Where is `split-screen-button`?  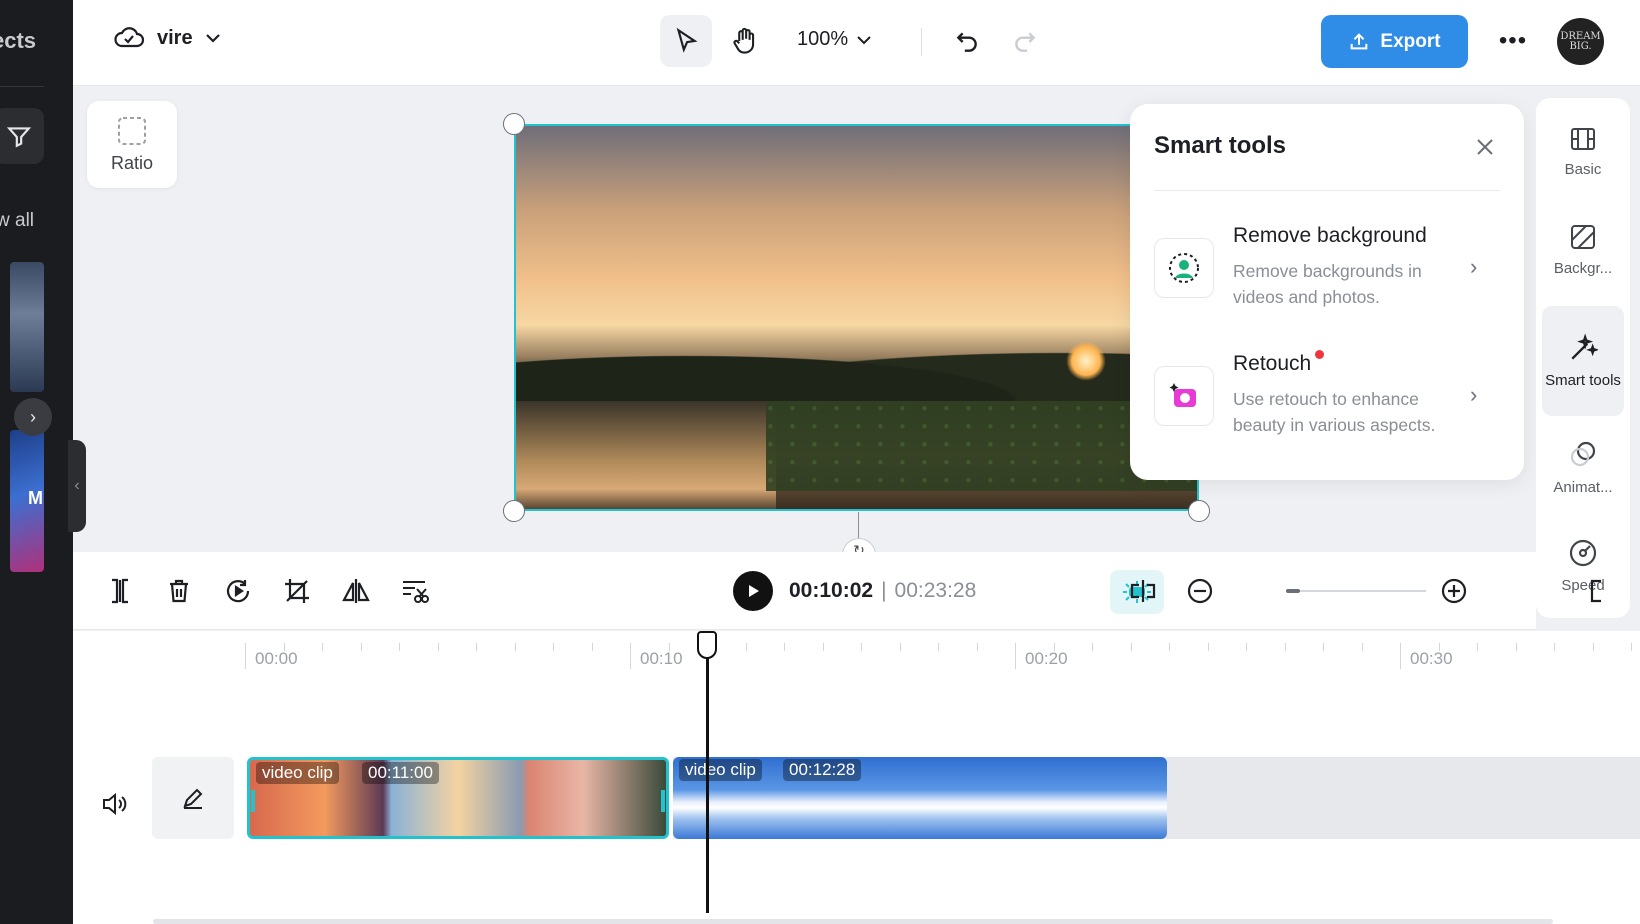 split-screen-button is located at coordinates (1143, 591).